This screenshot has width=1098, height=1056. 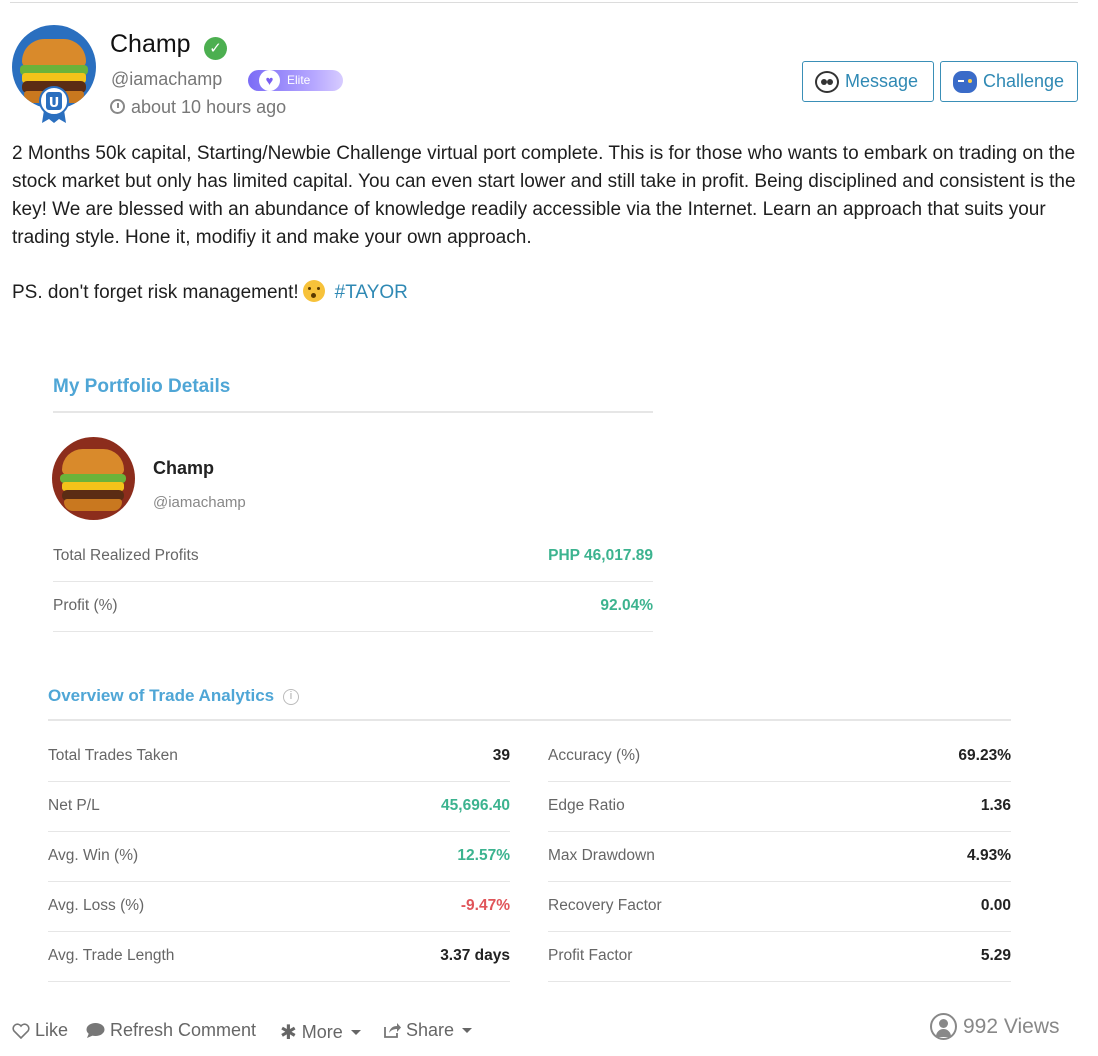 What do you see at coordinates (279, 857) in the screenshot?
I see `analytics-row: Avg. Win (%) 12.57%` at bounding box center [279, 857].